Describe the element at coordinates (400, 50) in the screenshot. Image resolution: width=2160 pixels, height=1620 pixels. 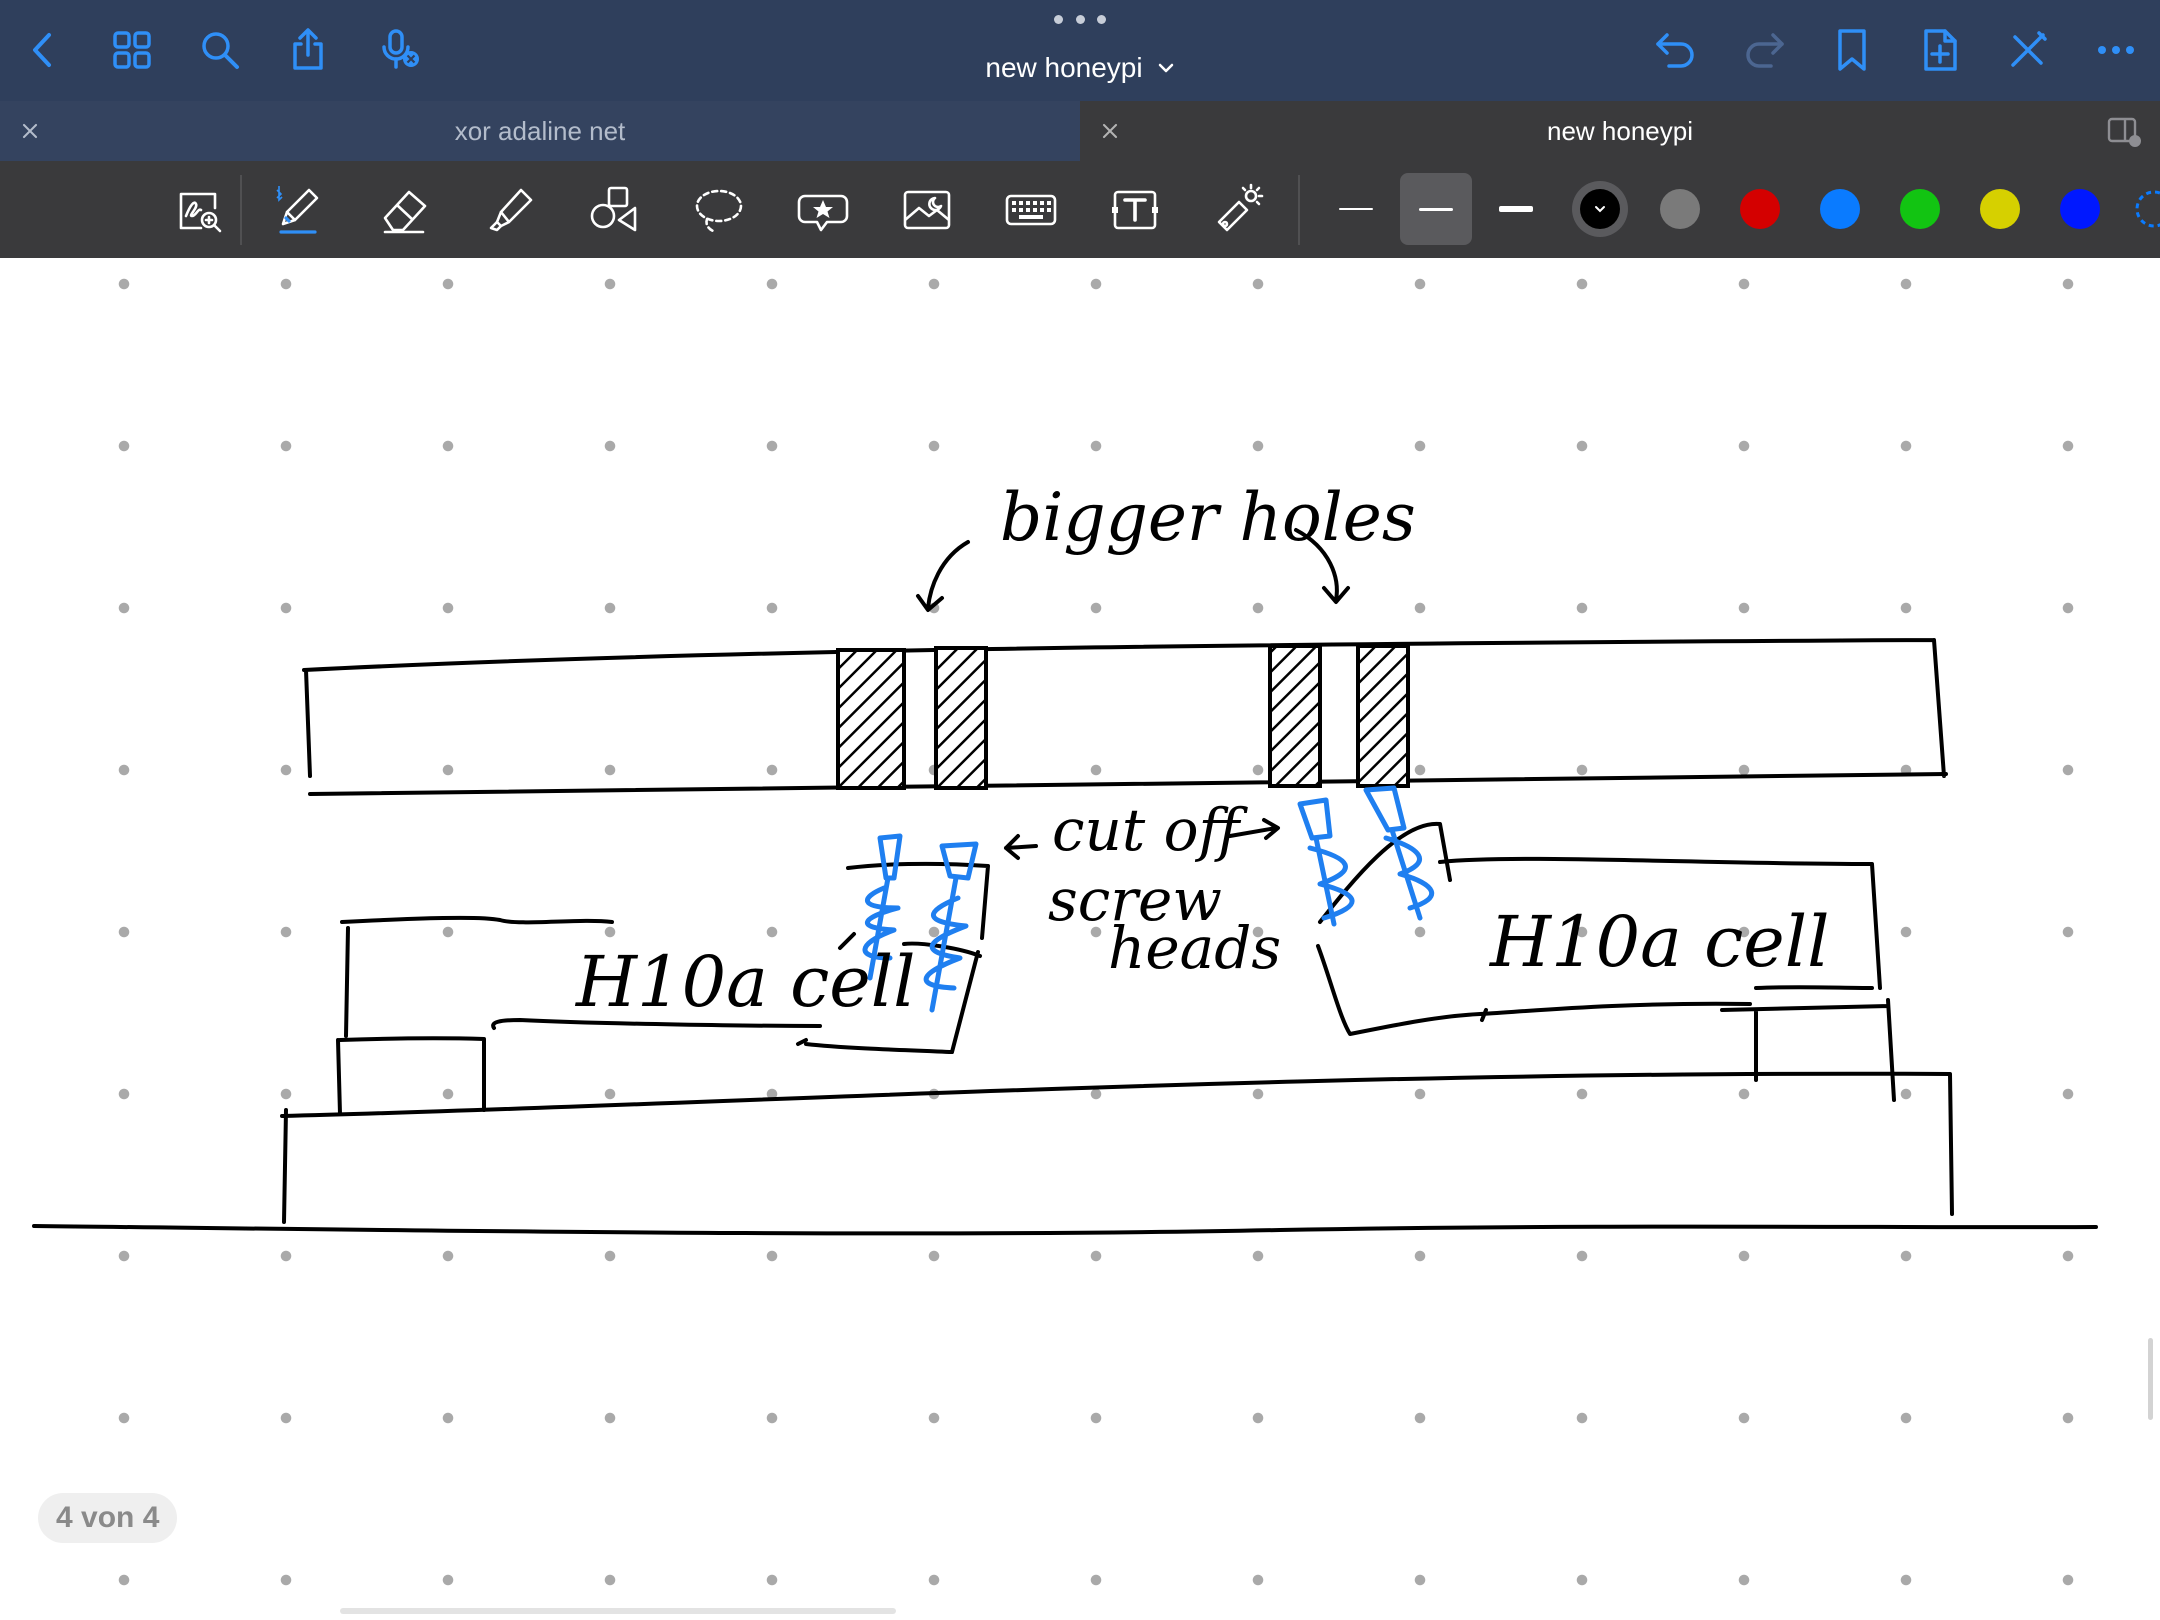
I see `microphone-icon` at that location.